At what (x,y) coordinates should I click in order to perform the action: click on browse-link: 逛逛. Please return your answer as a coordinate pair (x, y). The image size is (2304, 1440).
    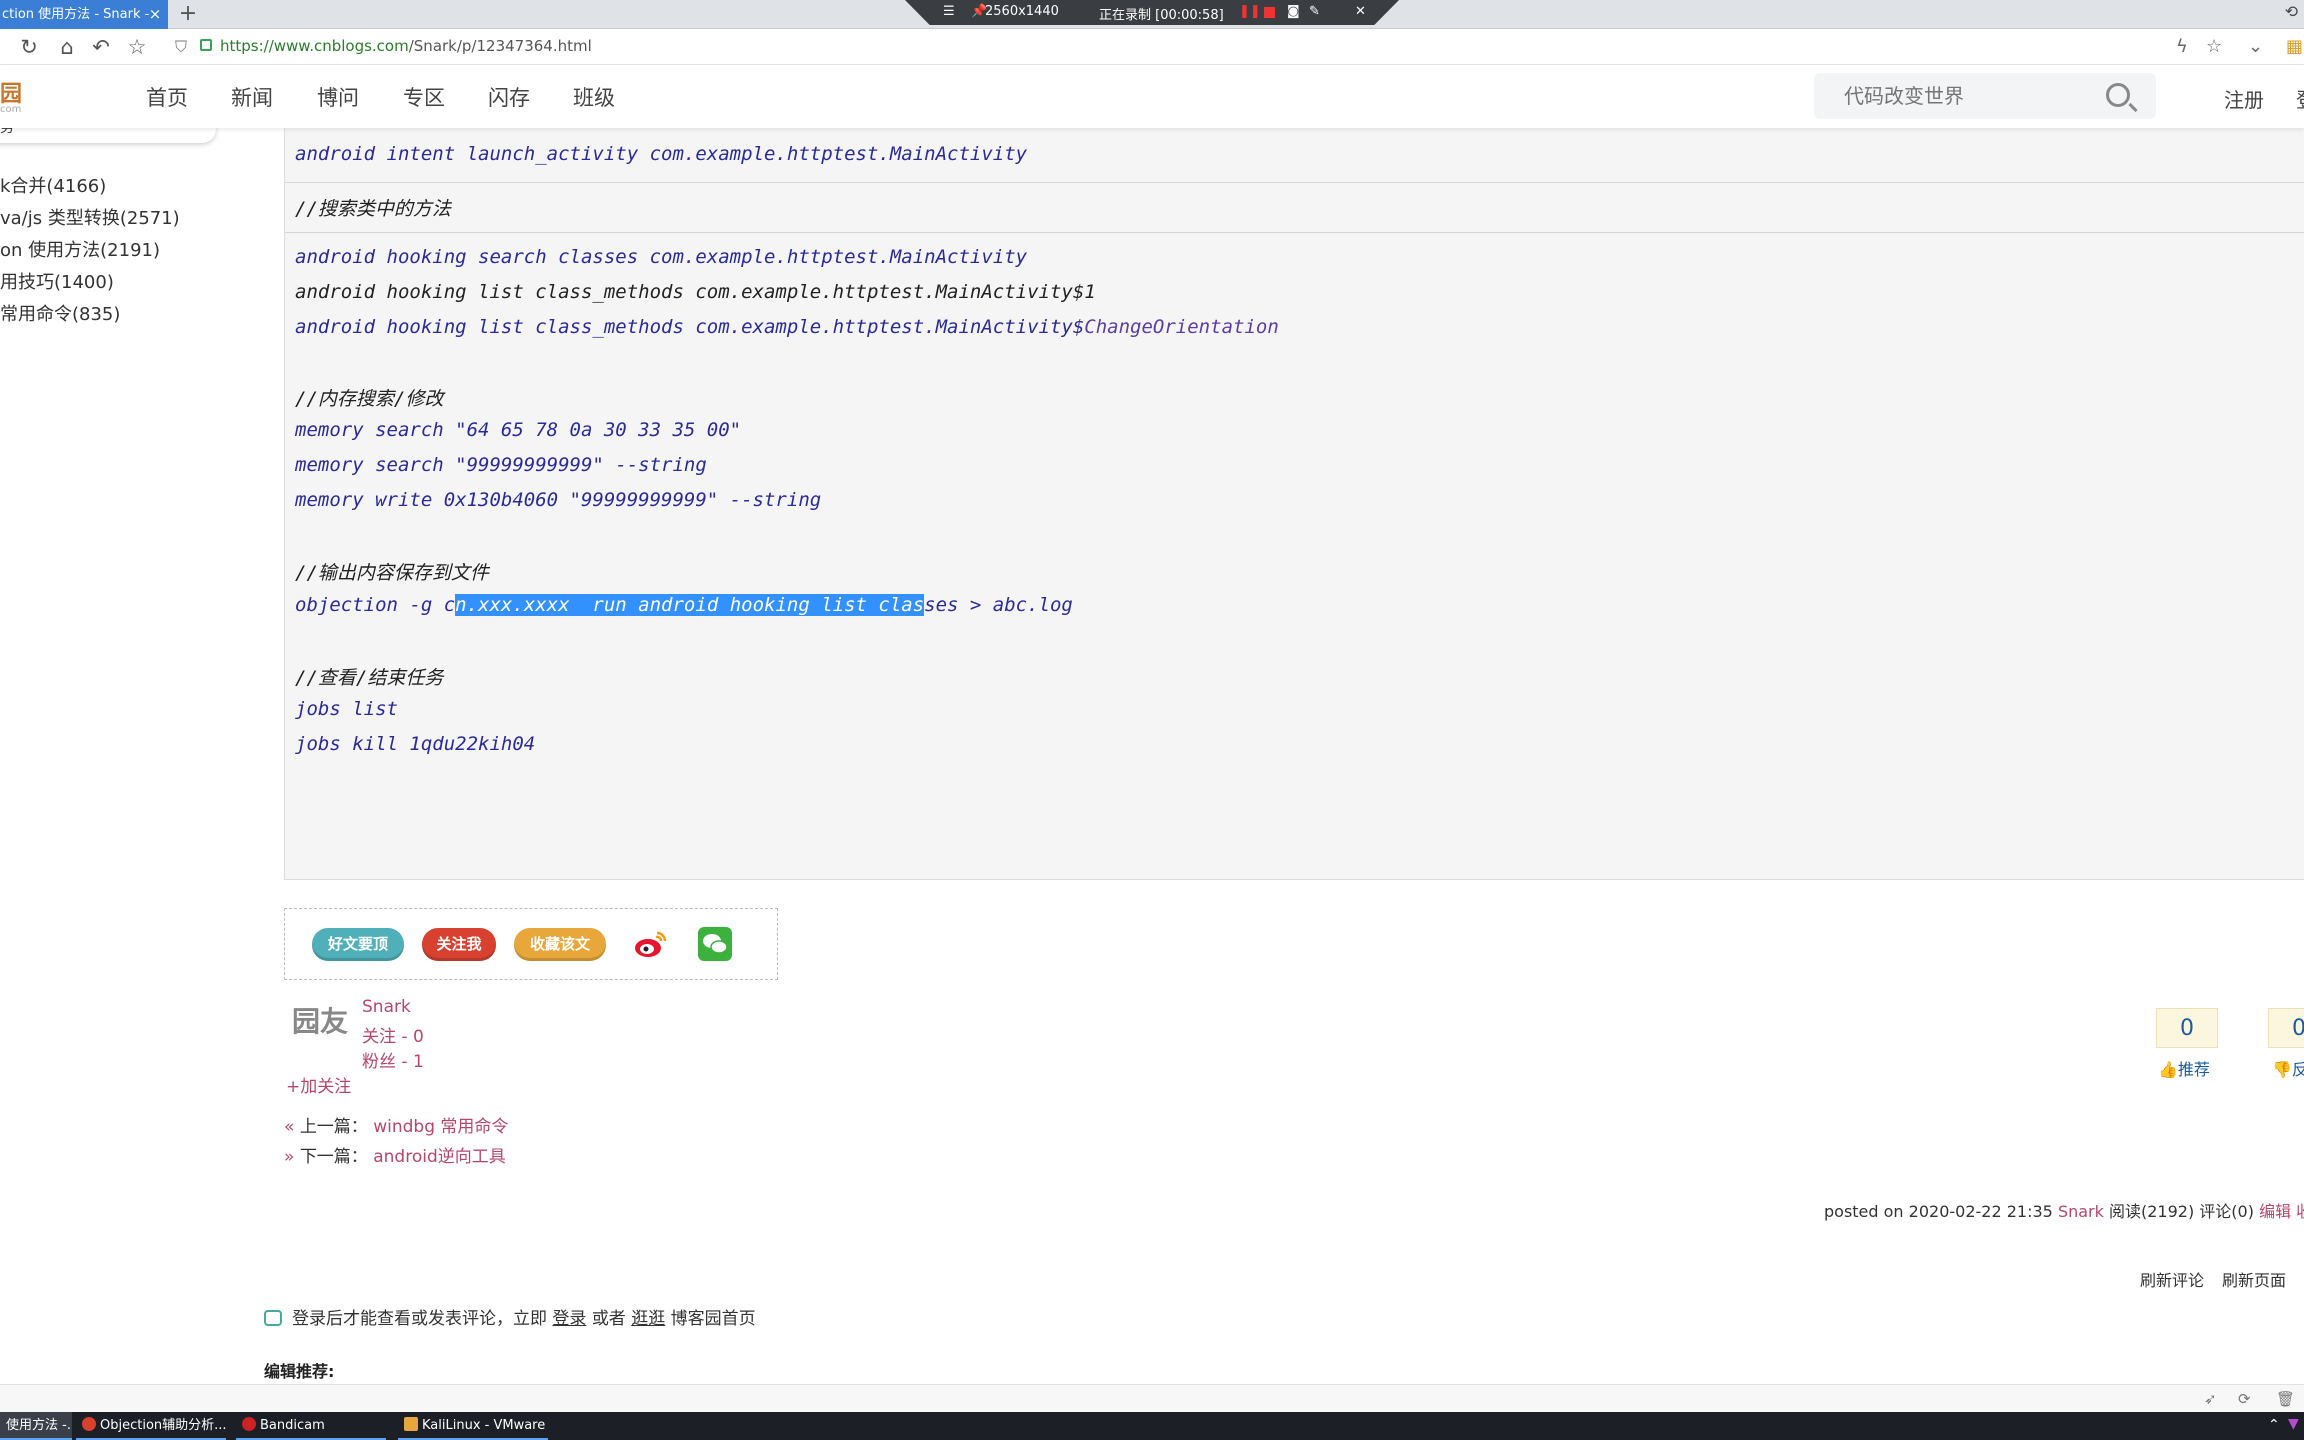
    Looking at the image, I should click on (648, 1319).